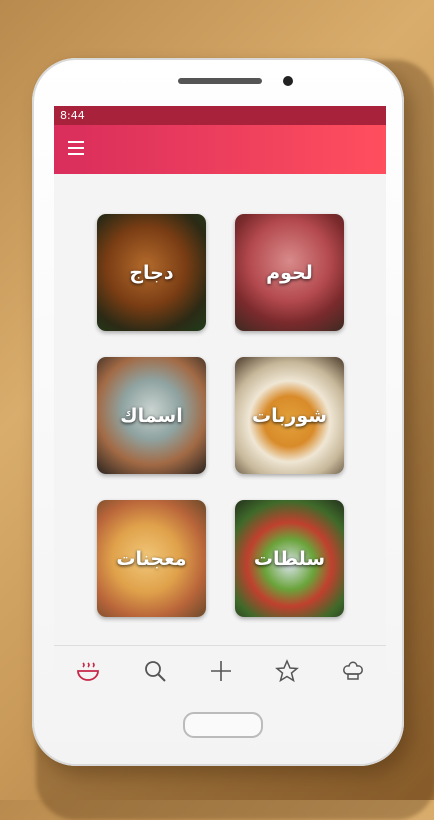 This screenshot has width=434, height=820. I want to click on category-card-chicken: دجاج, so click(151, 272).